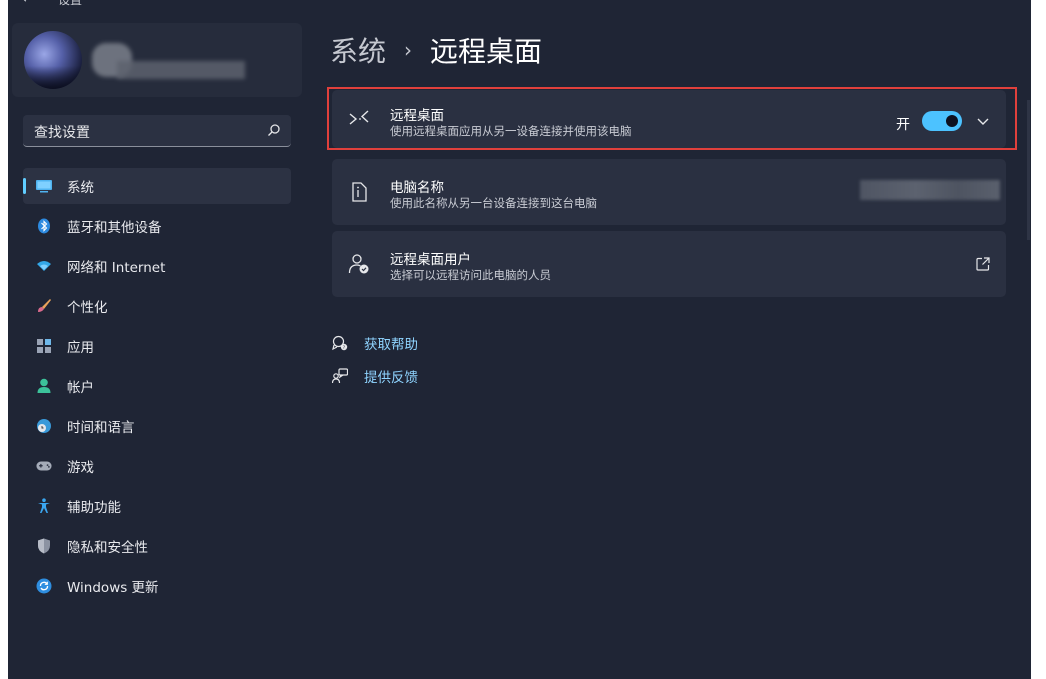  What do you see at coordinates (1028, 170) in the screenshot?
I see `scrollbar` at bounding box center [1028, 170].